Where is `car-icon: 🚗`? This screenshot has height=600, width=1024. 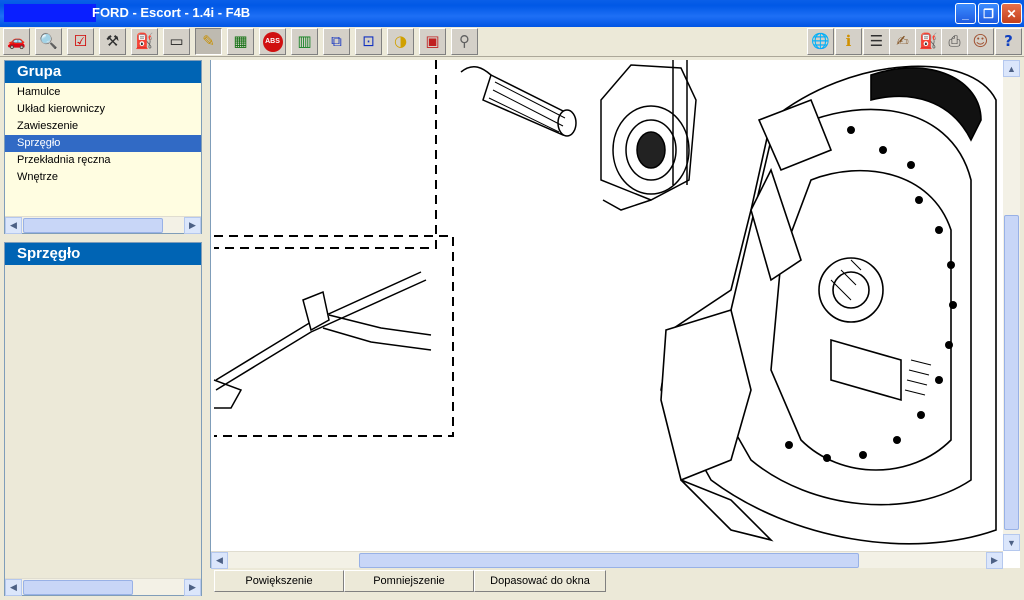 car-icon: 🚗 is located at coordinates (16, 41).